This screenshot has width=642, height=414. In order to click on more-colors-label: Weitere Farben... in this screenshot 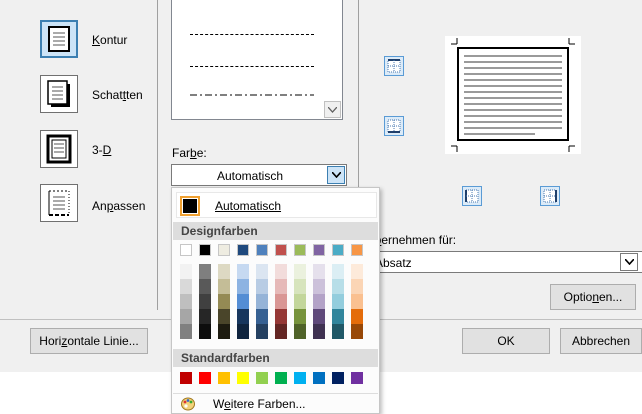, I will do `click(259, 404)`.